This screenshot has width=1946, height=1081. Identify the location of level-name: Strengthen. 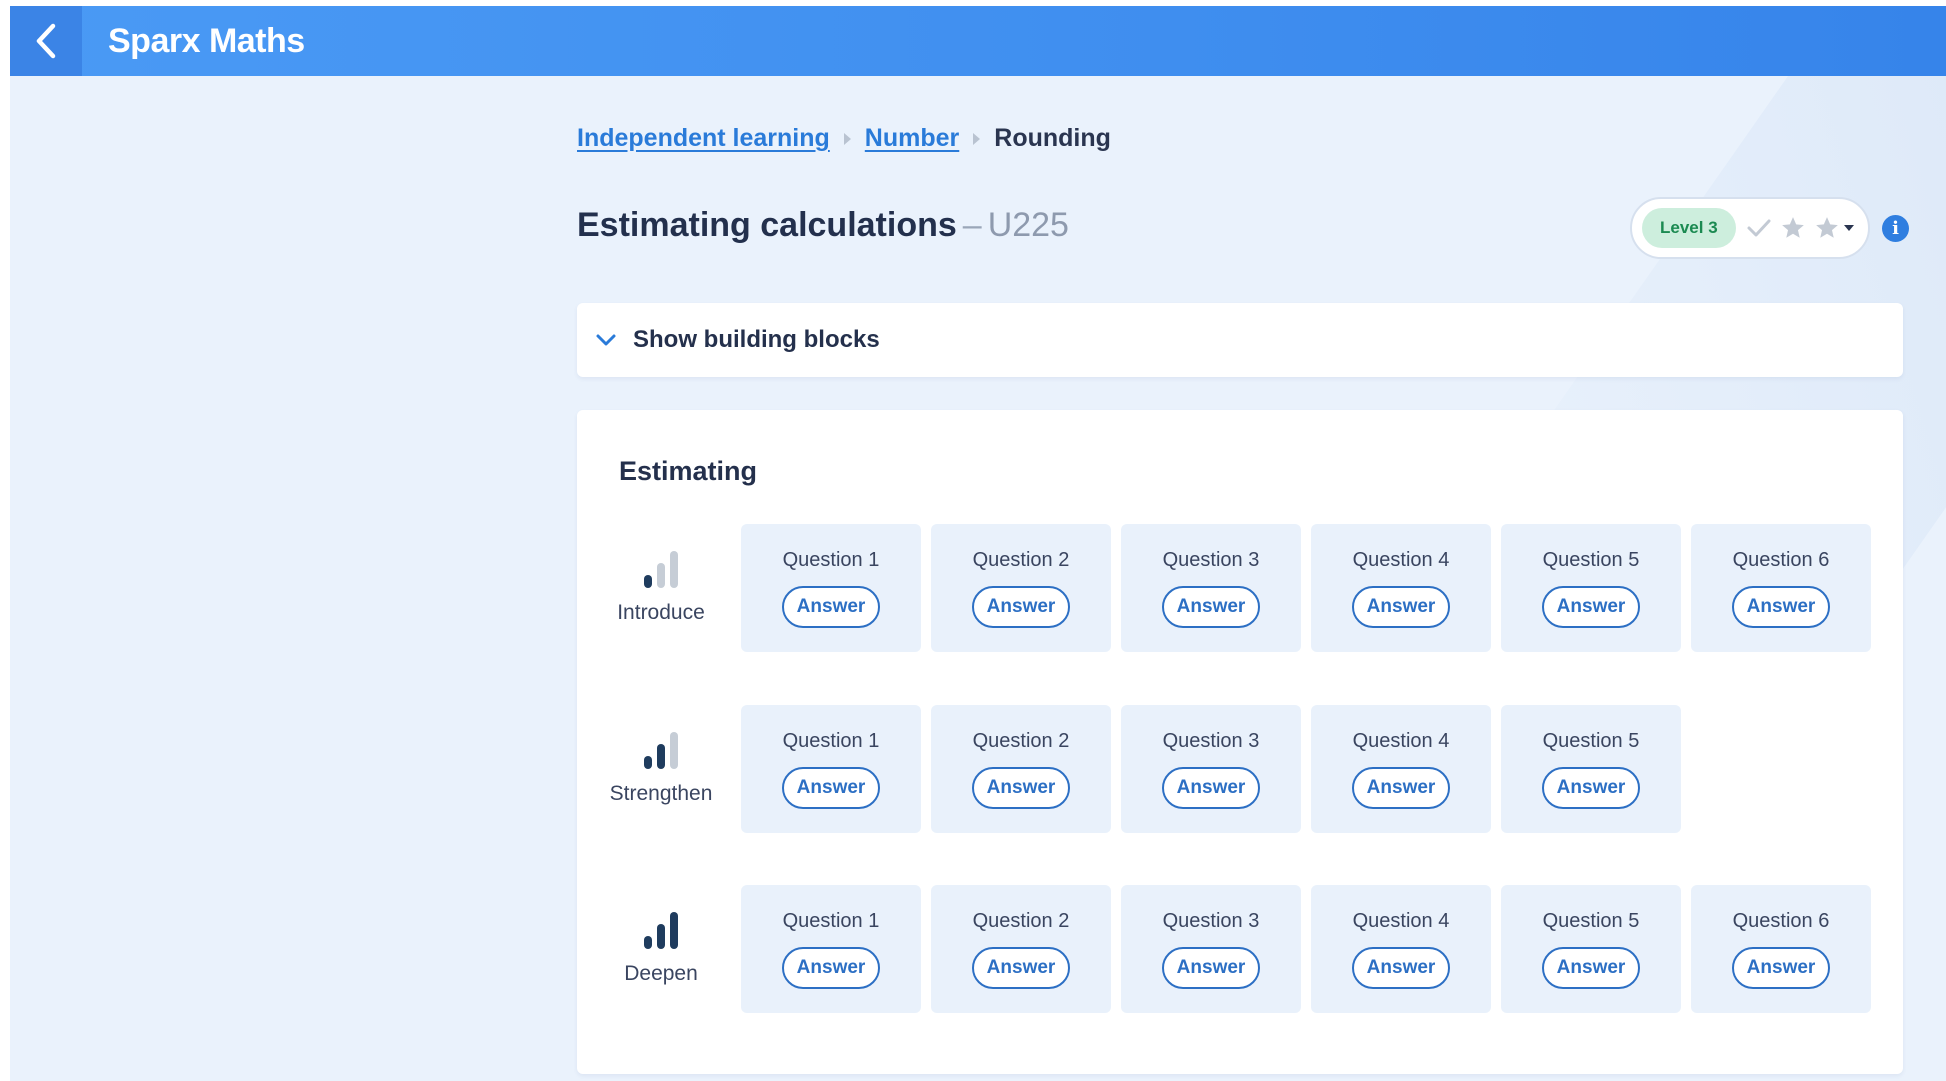
(661, 793).